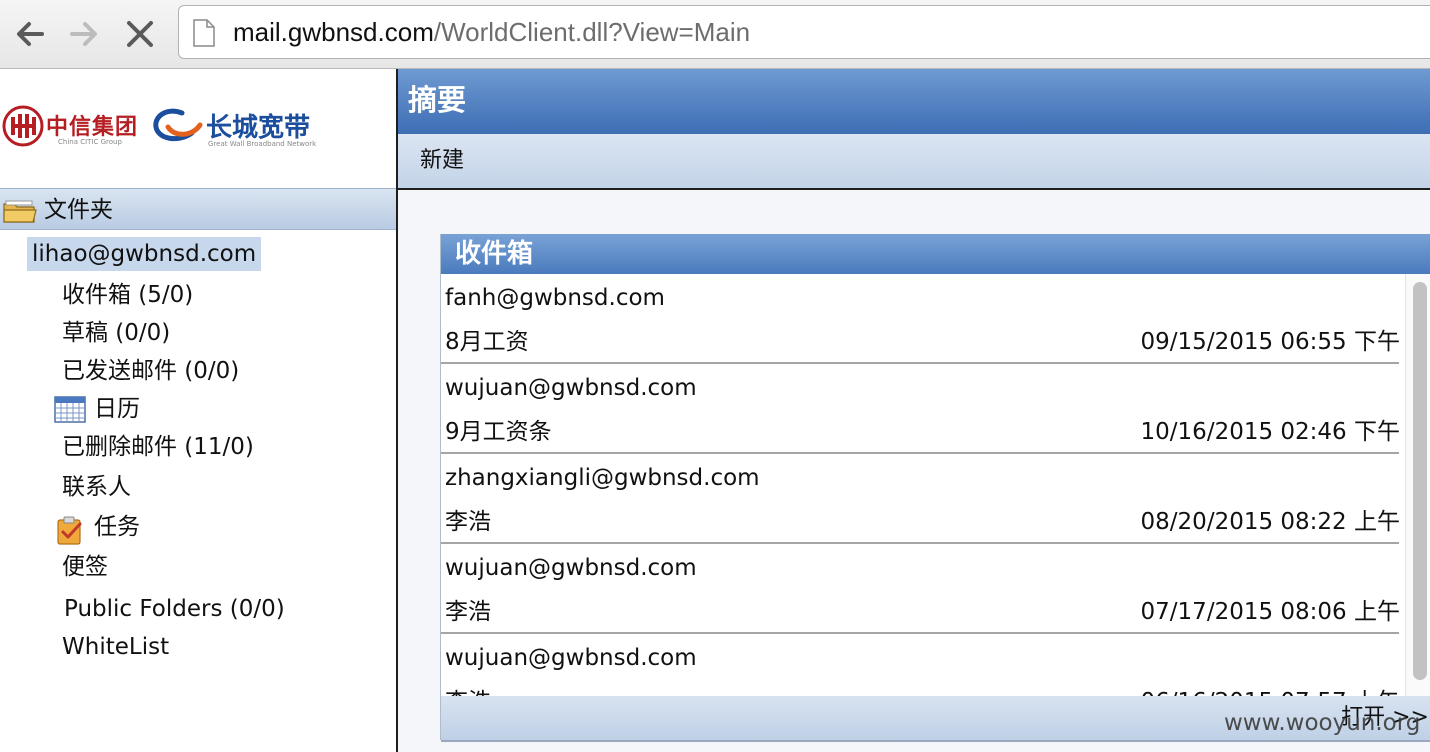 This screenshot has width=1430, height=752. Describe the element at coordinates (258, 128) in the screenshot. I see `great-wall-logo-text: 长城宽带` at that location.